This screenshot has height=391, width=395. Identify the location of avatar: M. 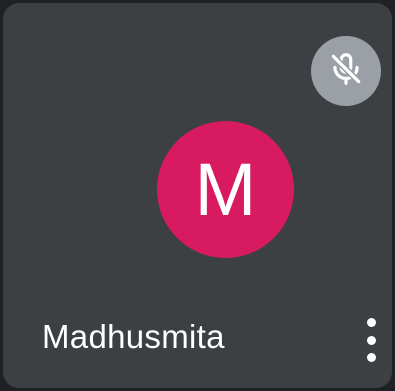
(225, 189).